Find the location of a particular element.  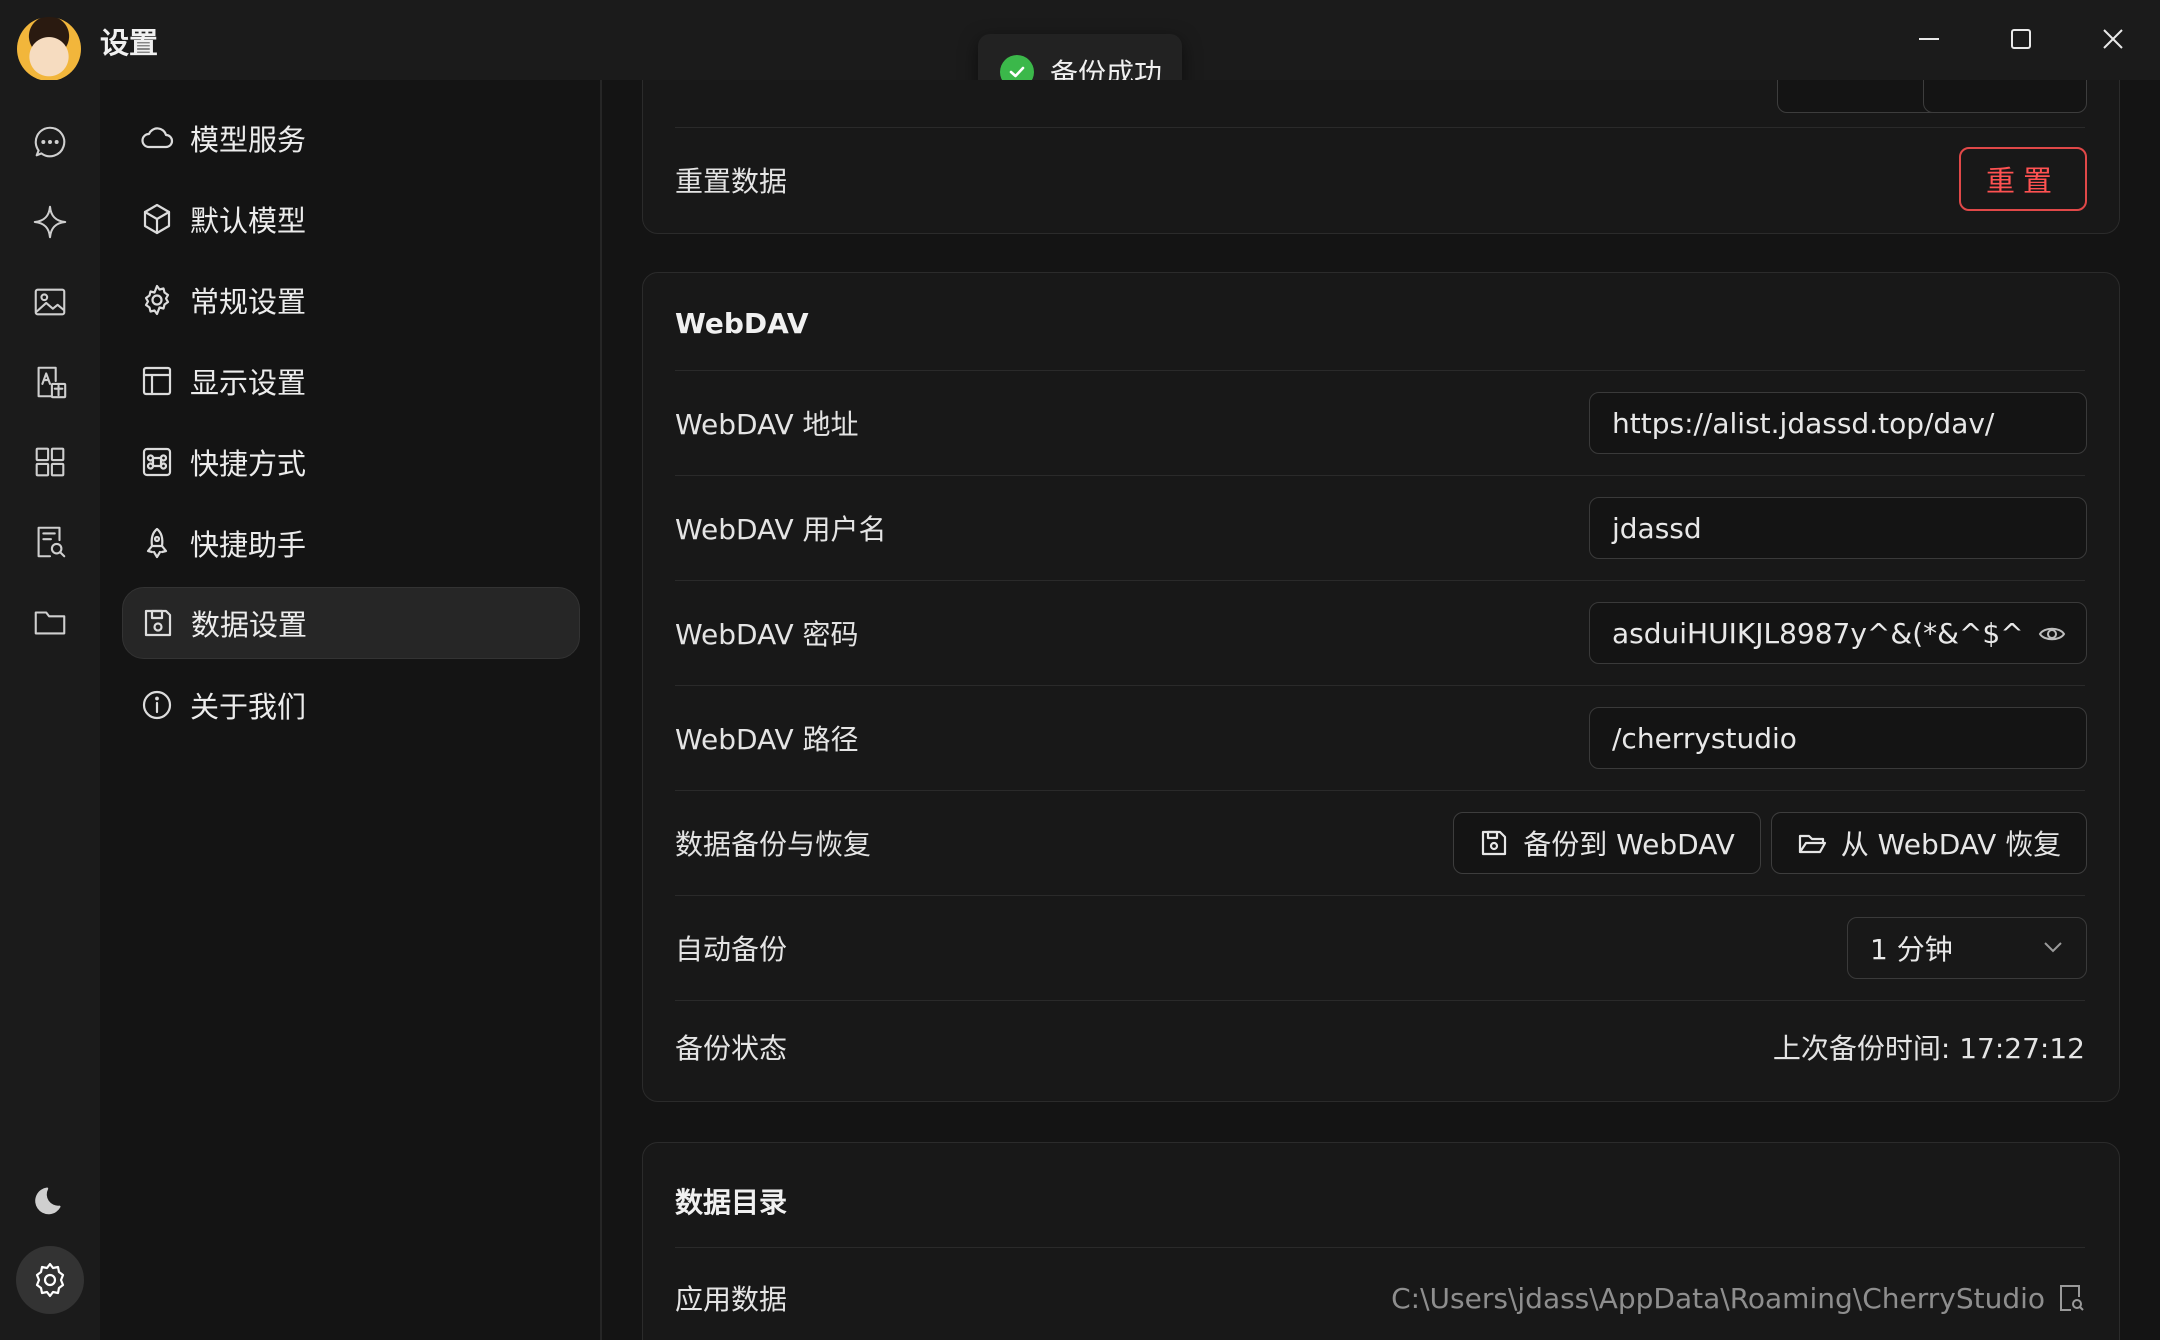

moon-icon is located at coordinates (50, 1200).